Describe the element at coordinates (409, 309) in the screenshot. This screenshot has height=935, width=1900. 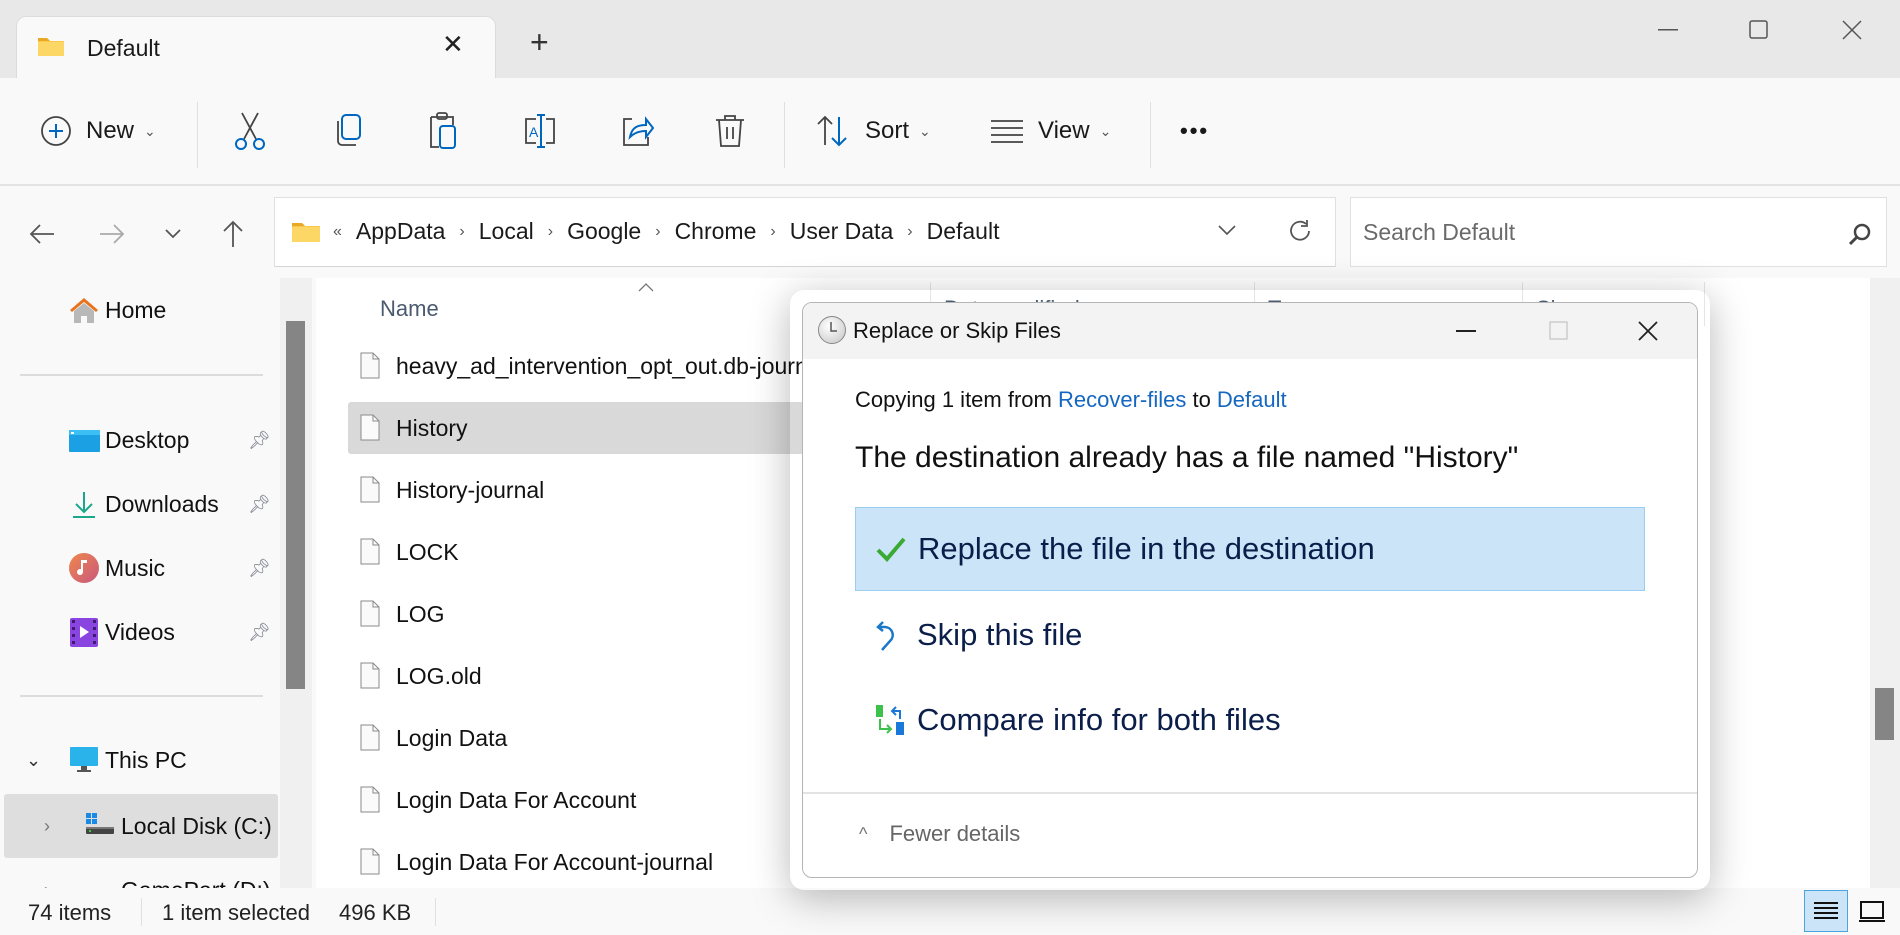
I see `column-header-name: Name` at that location.